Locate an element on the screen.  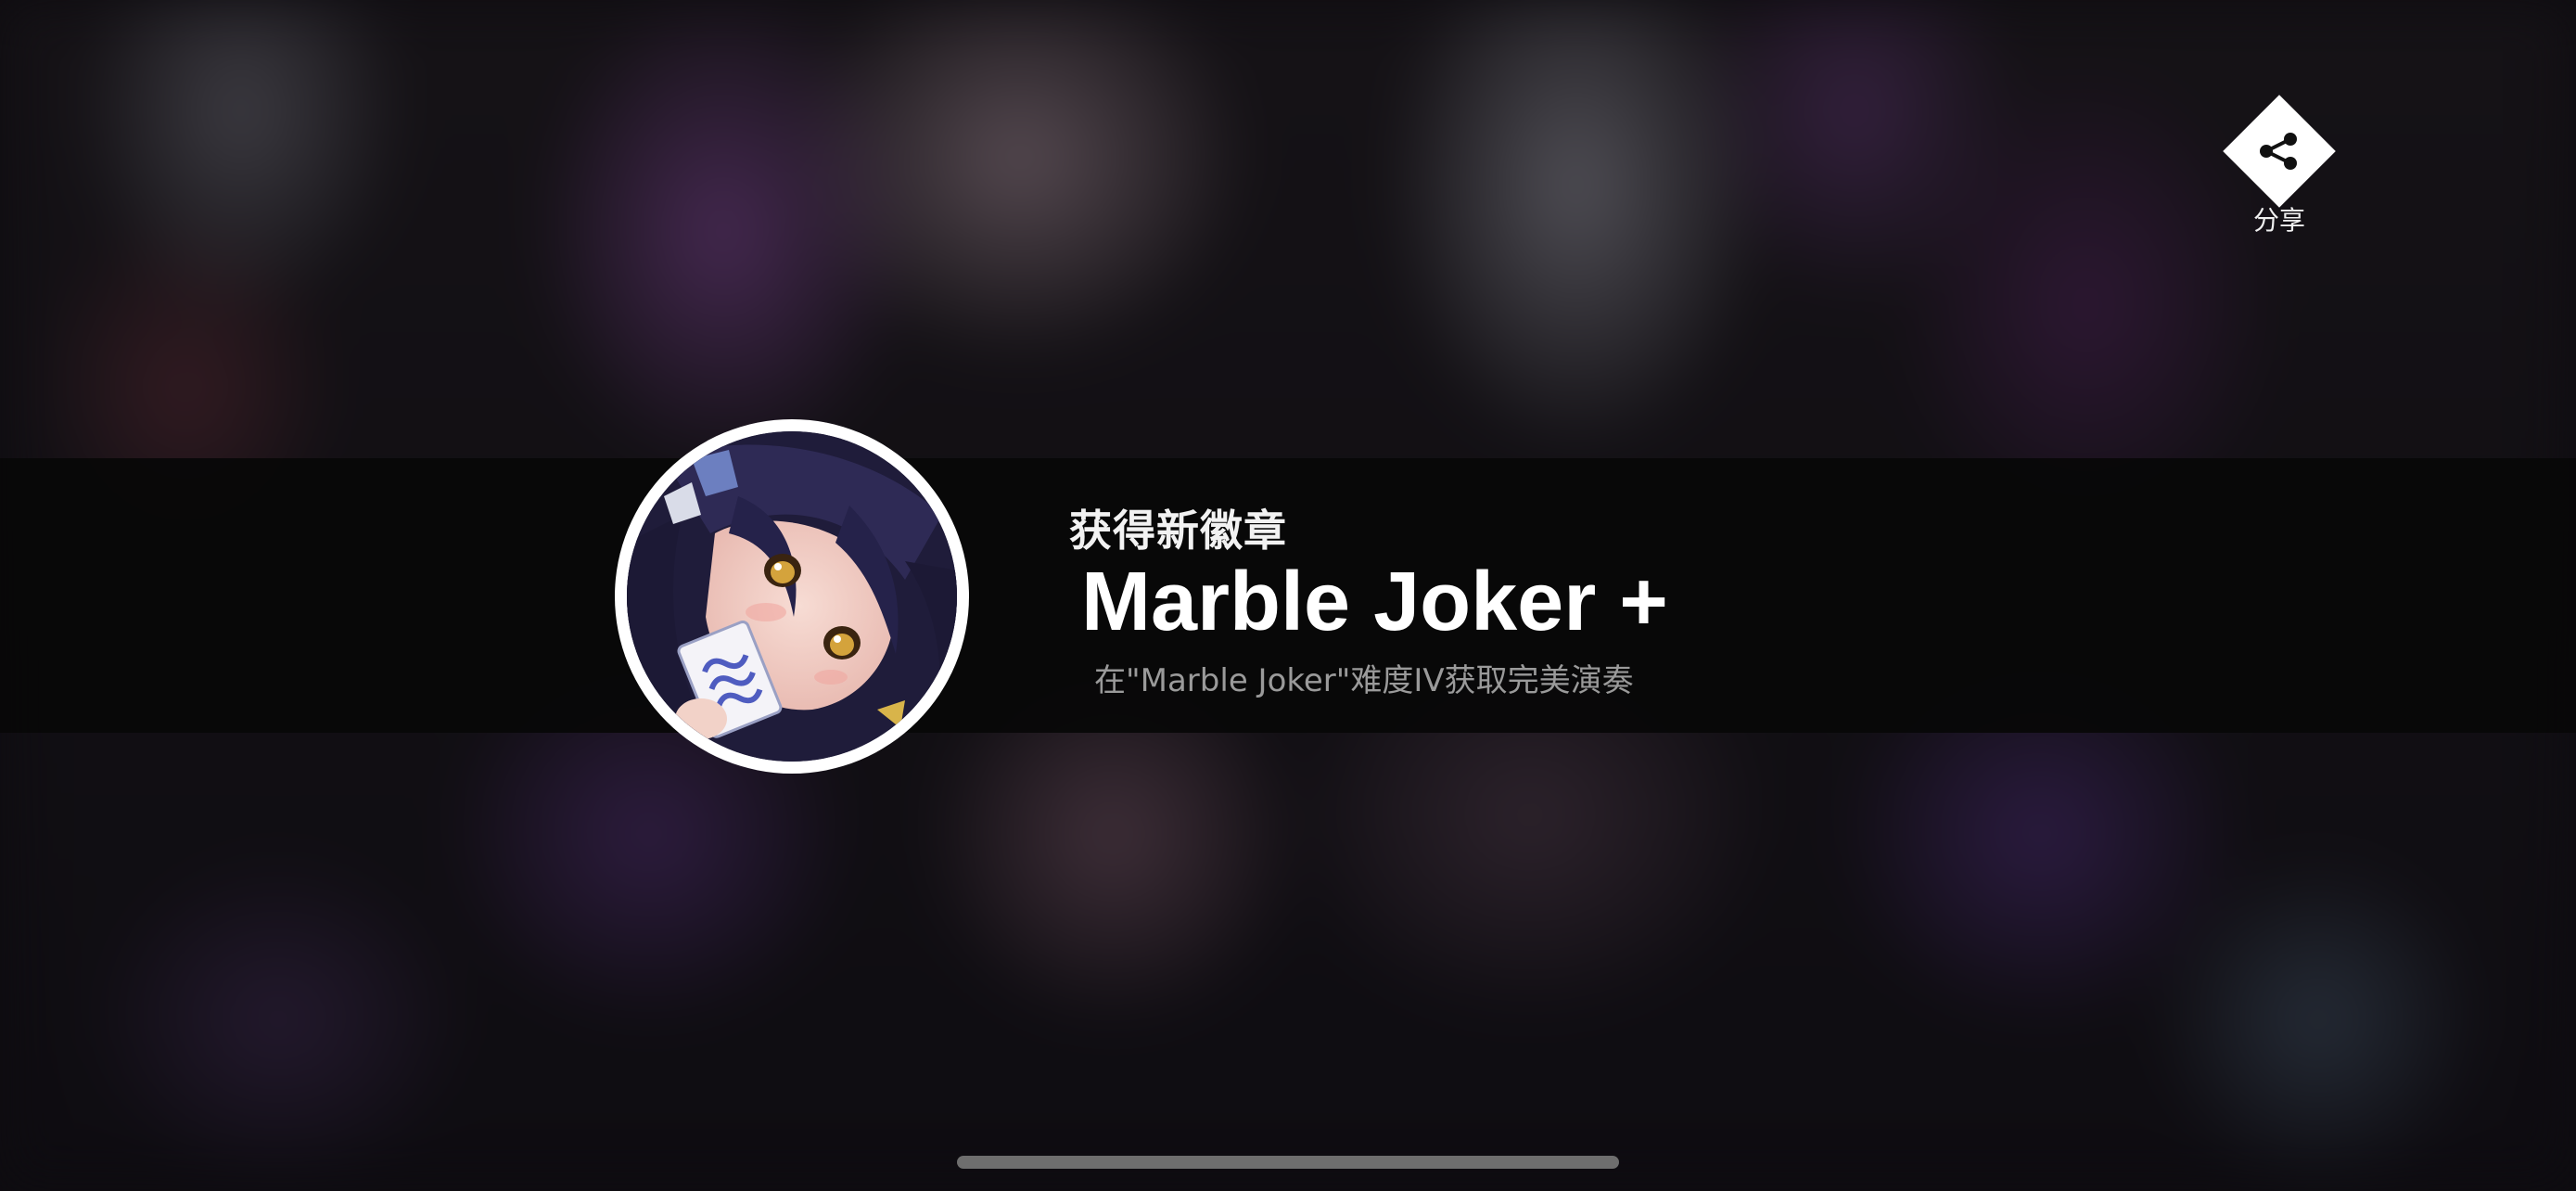
share-icon is located at coordinates (2278, 151).